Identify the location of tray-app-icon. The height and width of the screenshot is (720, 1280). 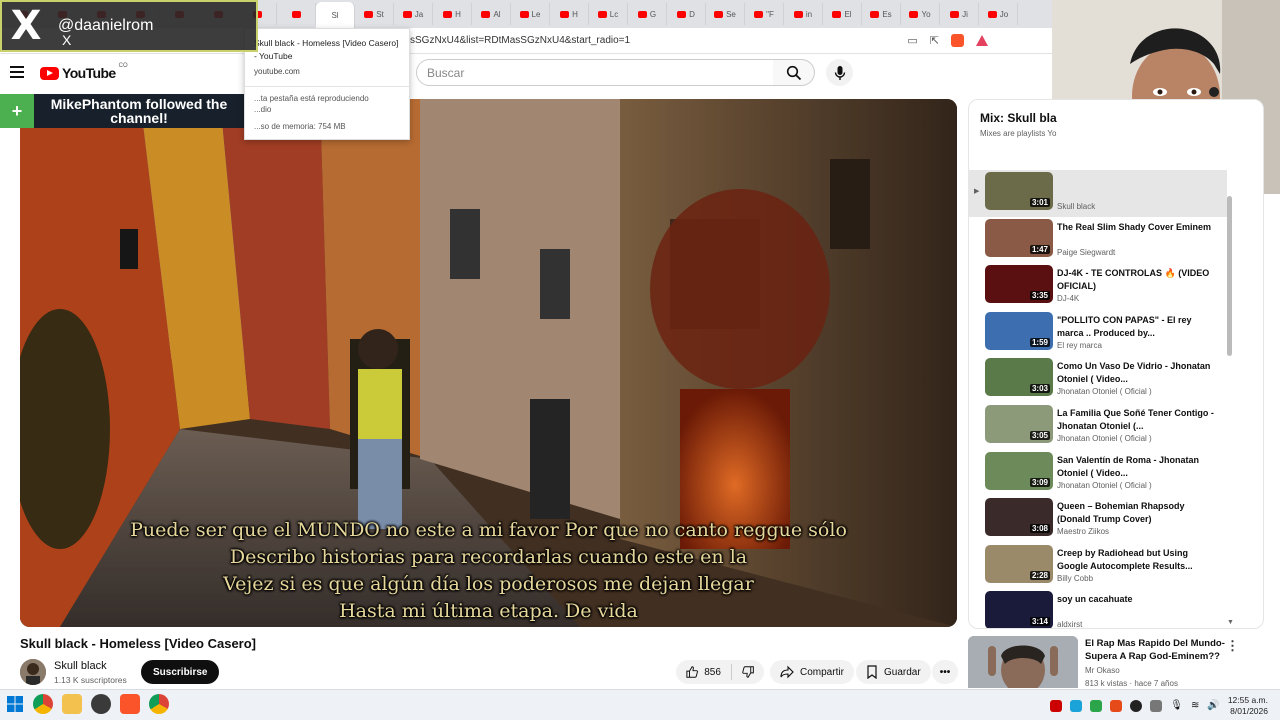
(1056, 705).